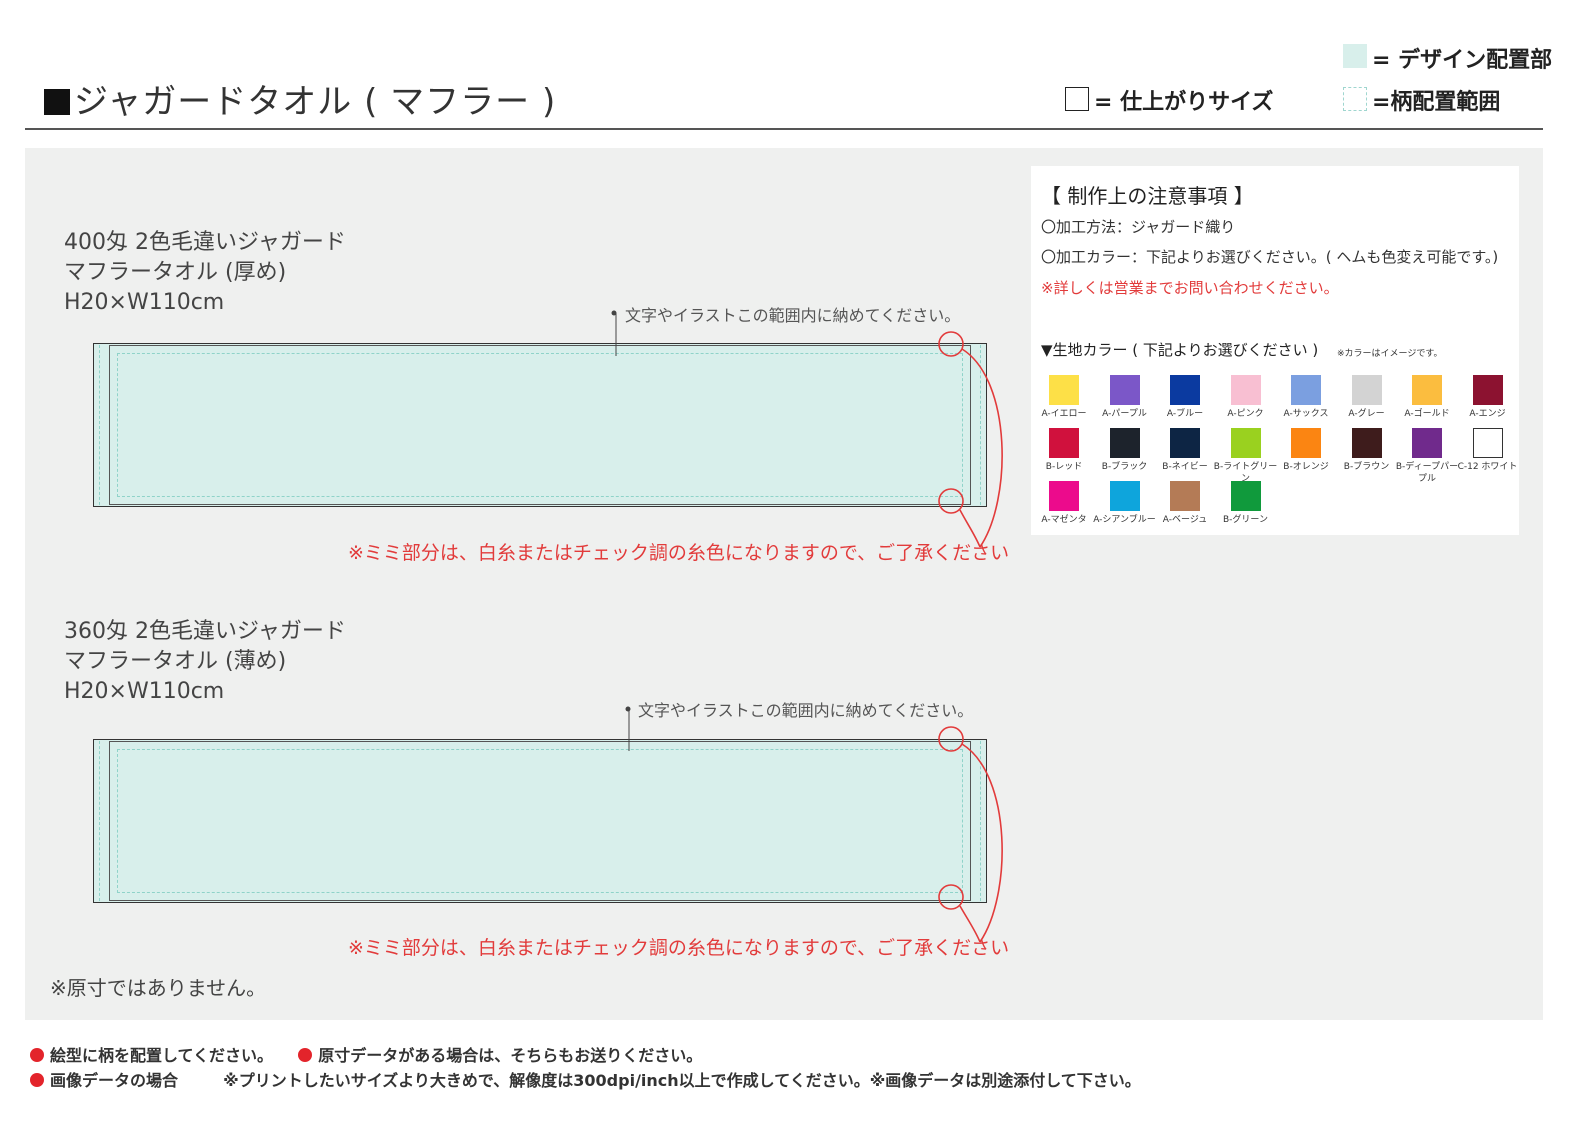 The image size is (1587, 1122). I want to click on image-note: ※カラーはイメージです。, so click(1390, 354).